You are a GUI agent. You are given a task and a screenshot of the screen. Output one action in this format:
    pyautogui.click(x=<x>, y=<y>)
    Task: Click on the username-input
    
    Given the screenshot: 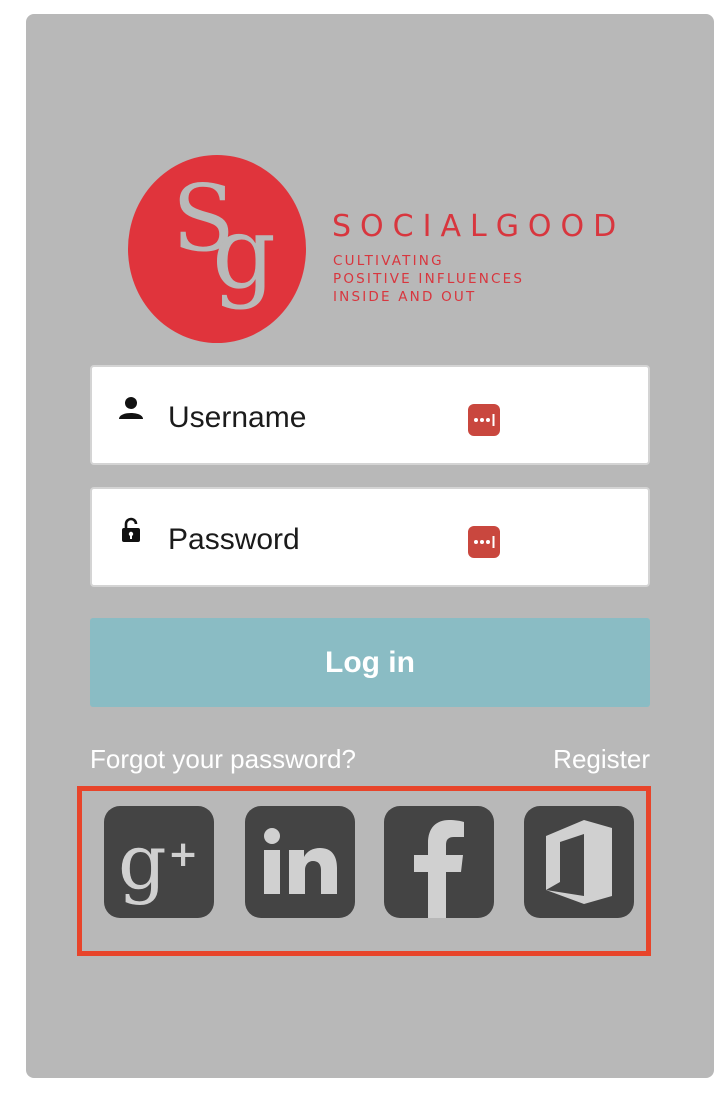 What is the action you would take?
    pyautogui.click(x=313, y=418)
    